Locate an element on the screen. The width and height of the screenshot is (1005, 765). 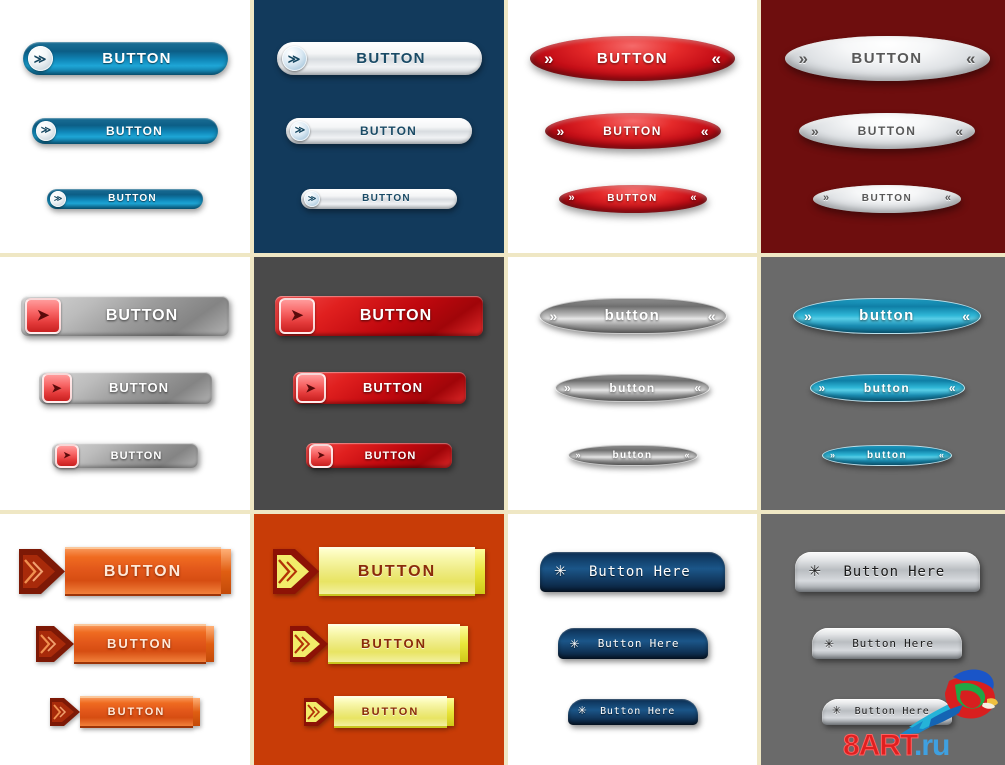
cell-red-rect-on-dark-grey: ➤ BUTTON ➤ BUTTON ➤ BUTTON is located at coordinates (379, 383).